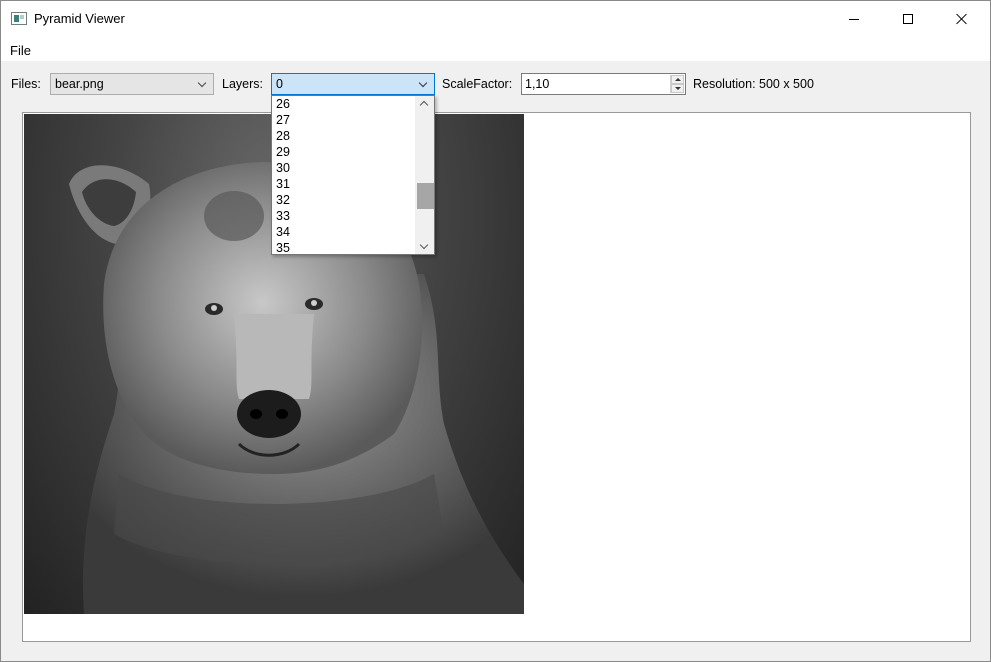 The image size is (991, 662). I want to click on layers-dropdown-list: 26 27 28 29 30 31 32 33 34 35, so click(353, 175).